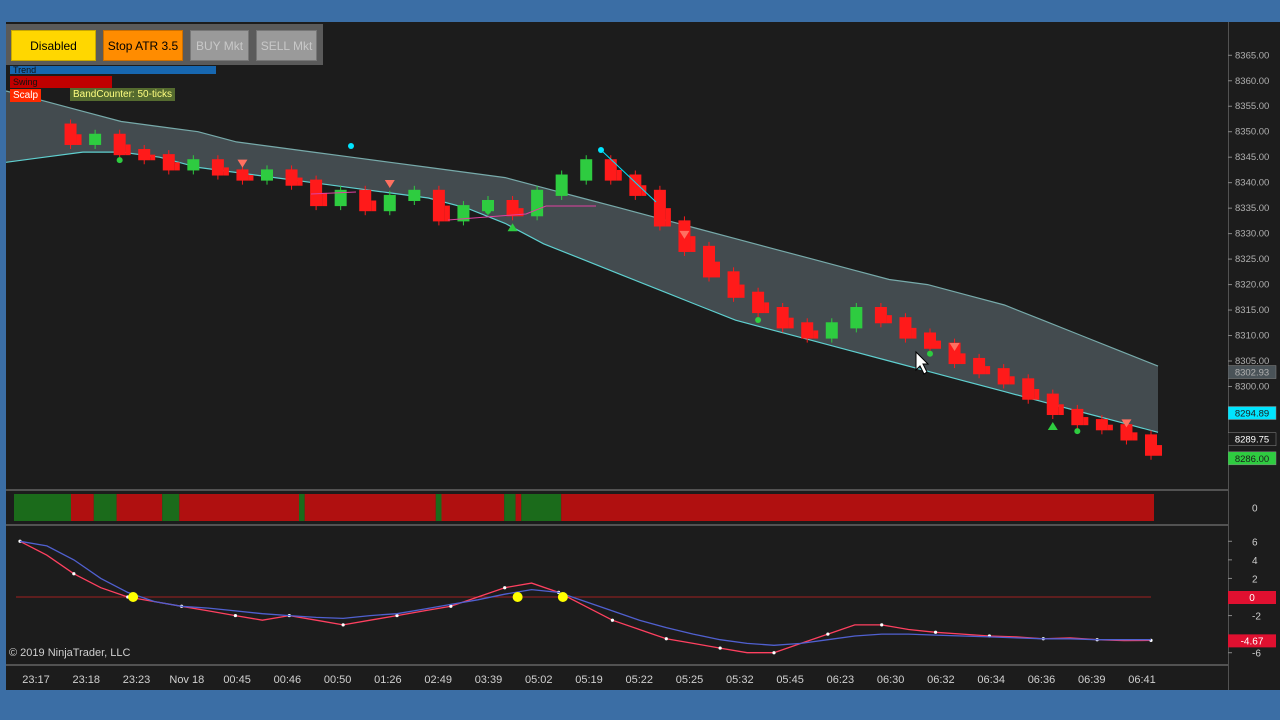 The image size is (1280, 720). What do you see at coordinates (1252, 641) in the screenshot?
I see `osc-value-label: -4.67` at bounding box center [1252, 641].